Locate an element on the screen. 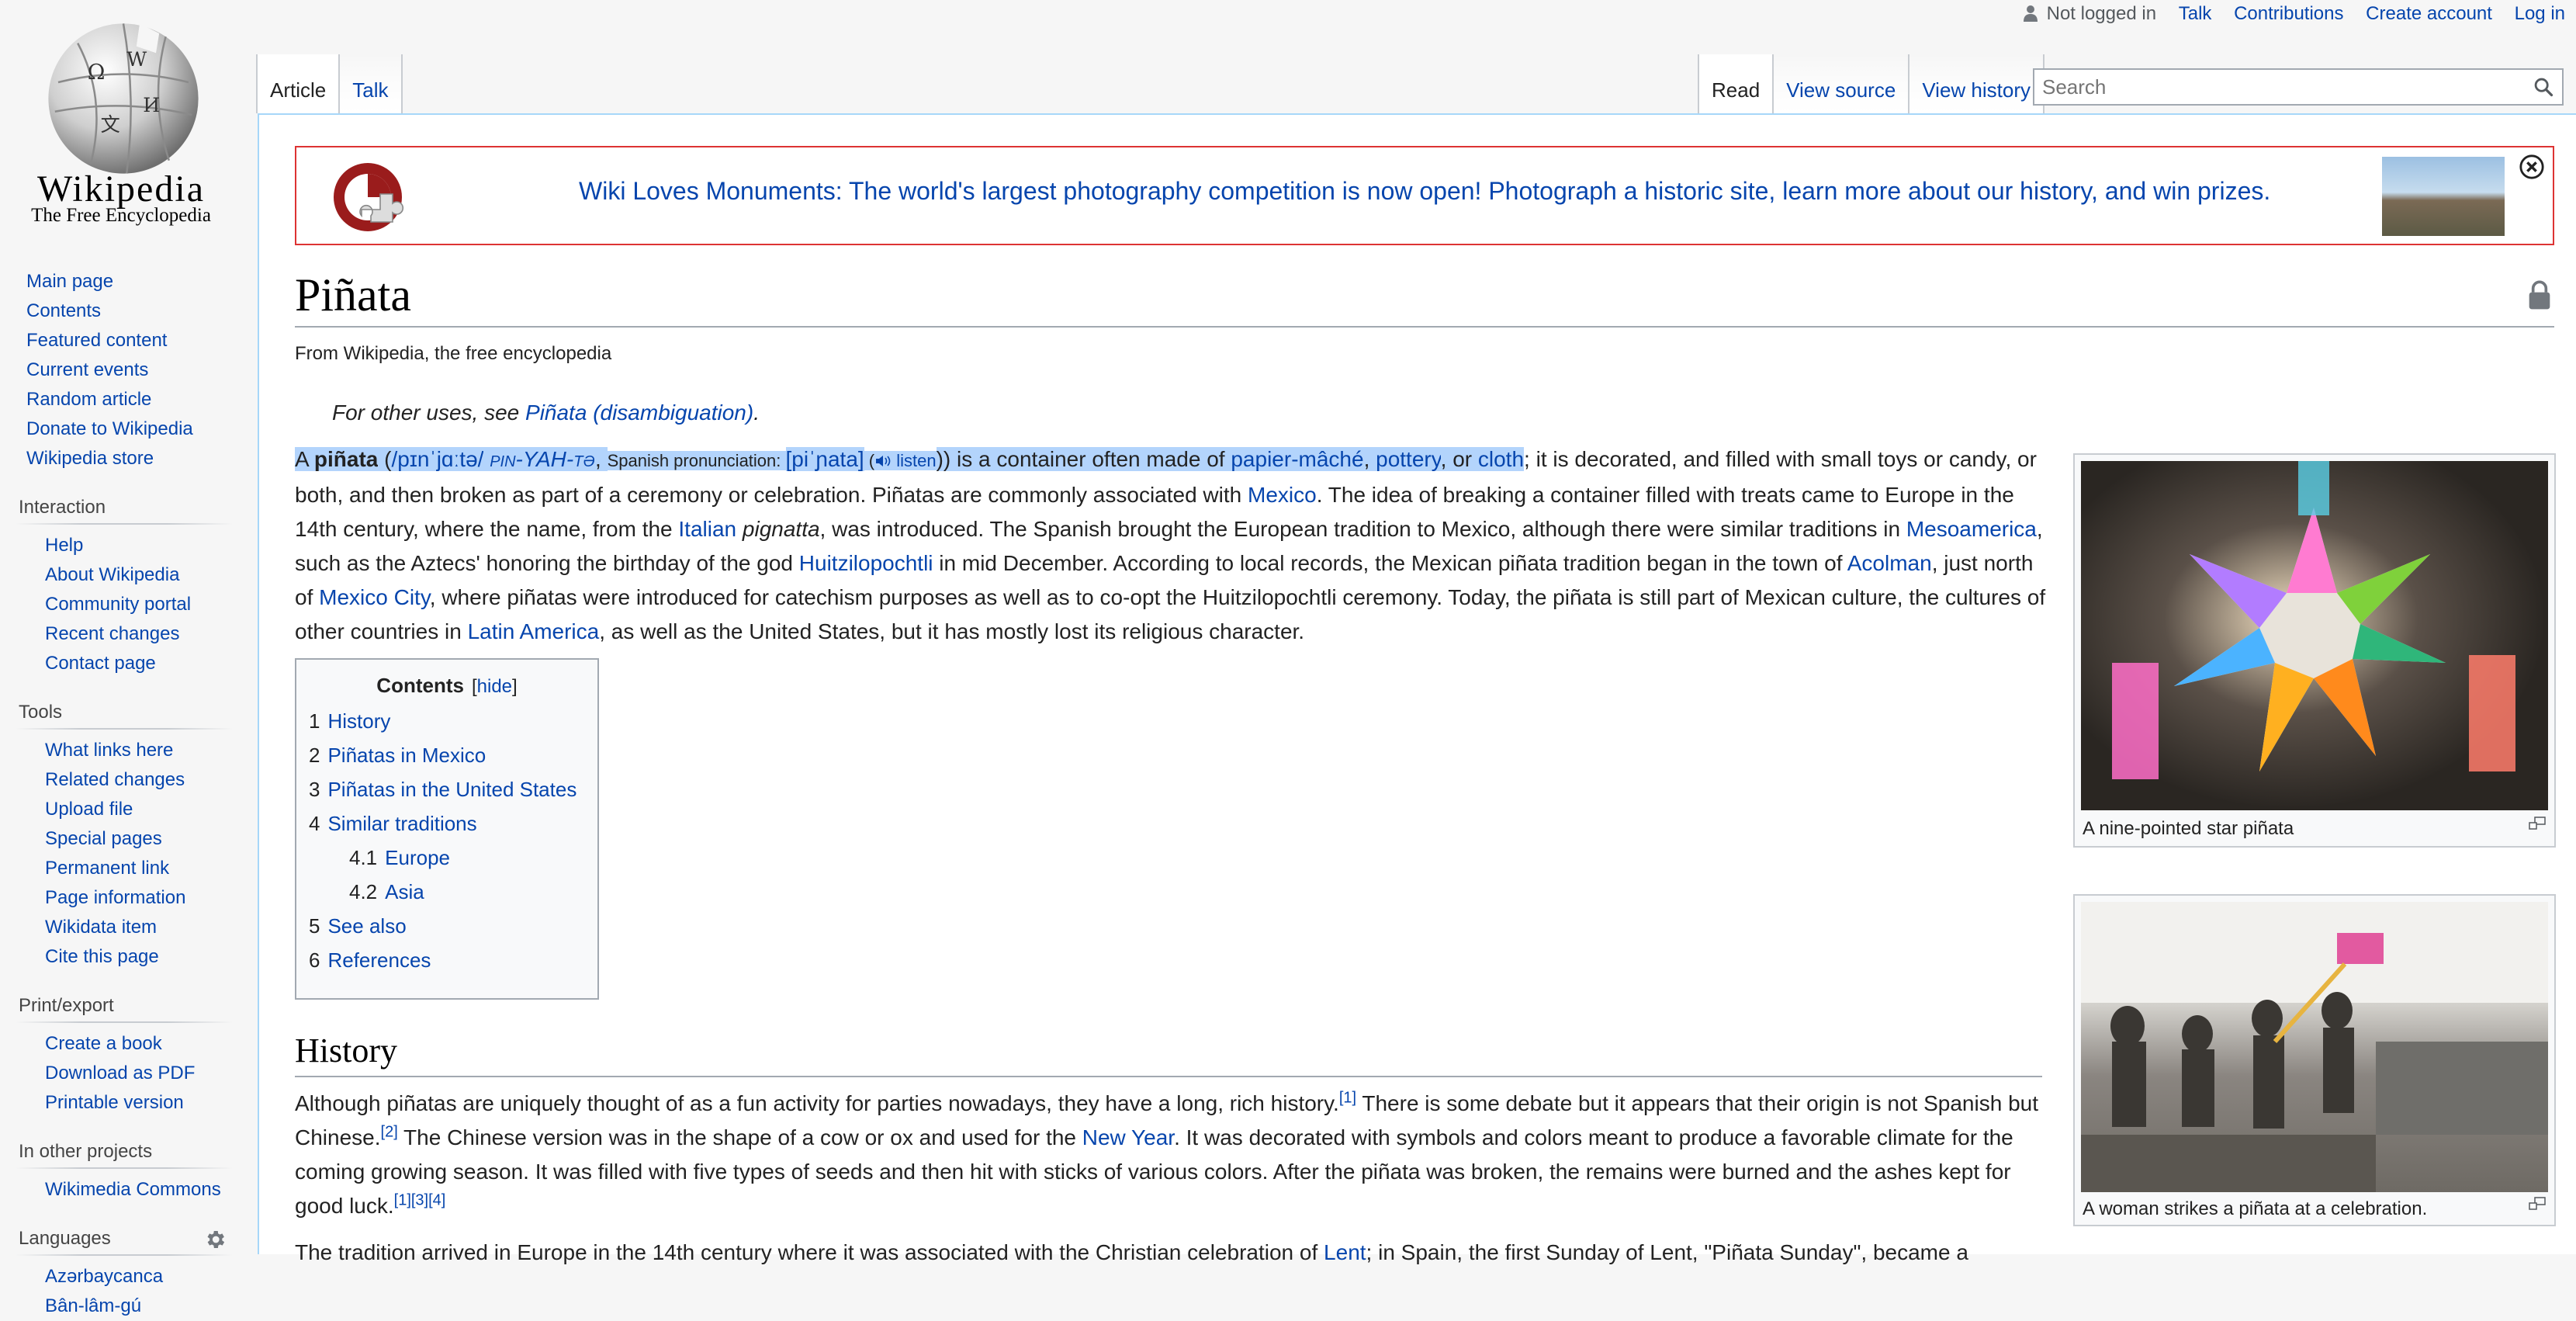 This screenshot has height=1321, width=2576. close-icon is located at coordinates (2532, 167).